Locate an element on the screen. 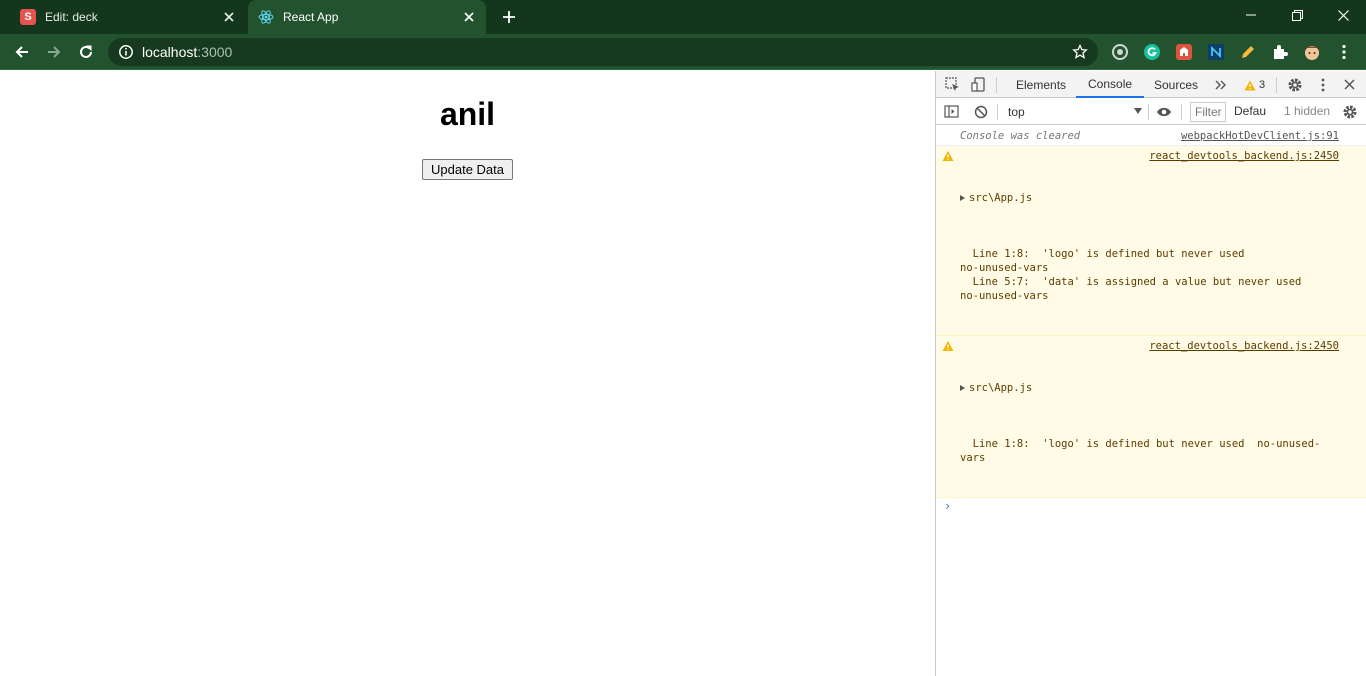  close-devtools-icon is located at coordinates (1349, 84).